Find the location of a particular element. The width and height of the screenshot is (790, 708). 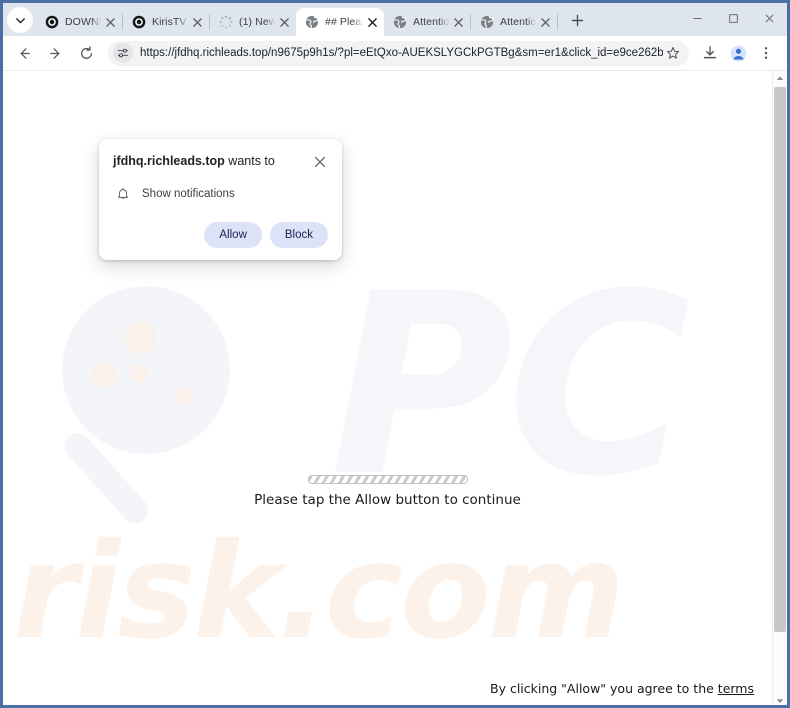

profile-button is located at coordinates (738, 53).